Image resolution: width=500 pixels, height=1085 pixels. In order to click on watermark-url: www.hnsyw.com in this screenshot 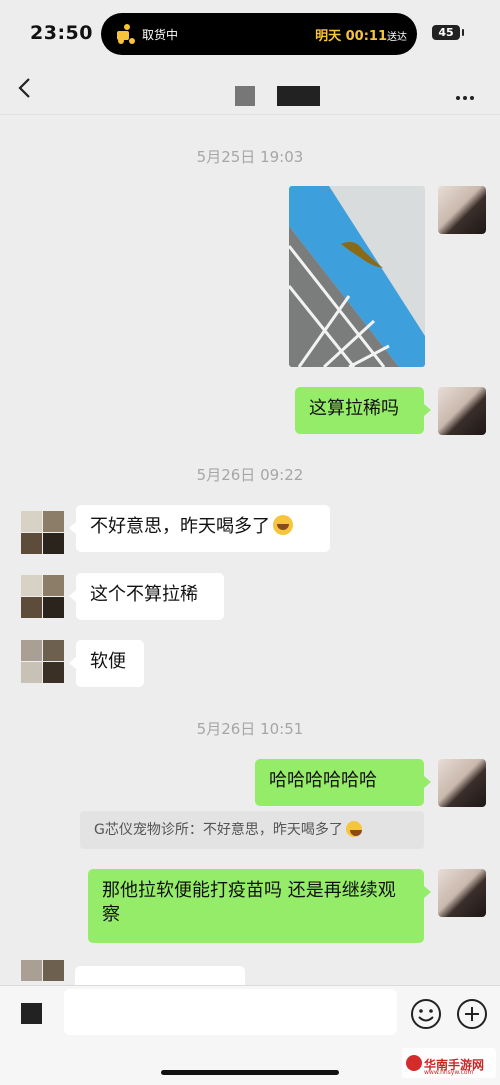, I will do `click(449, 1072)`.